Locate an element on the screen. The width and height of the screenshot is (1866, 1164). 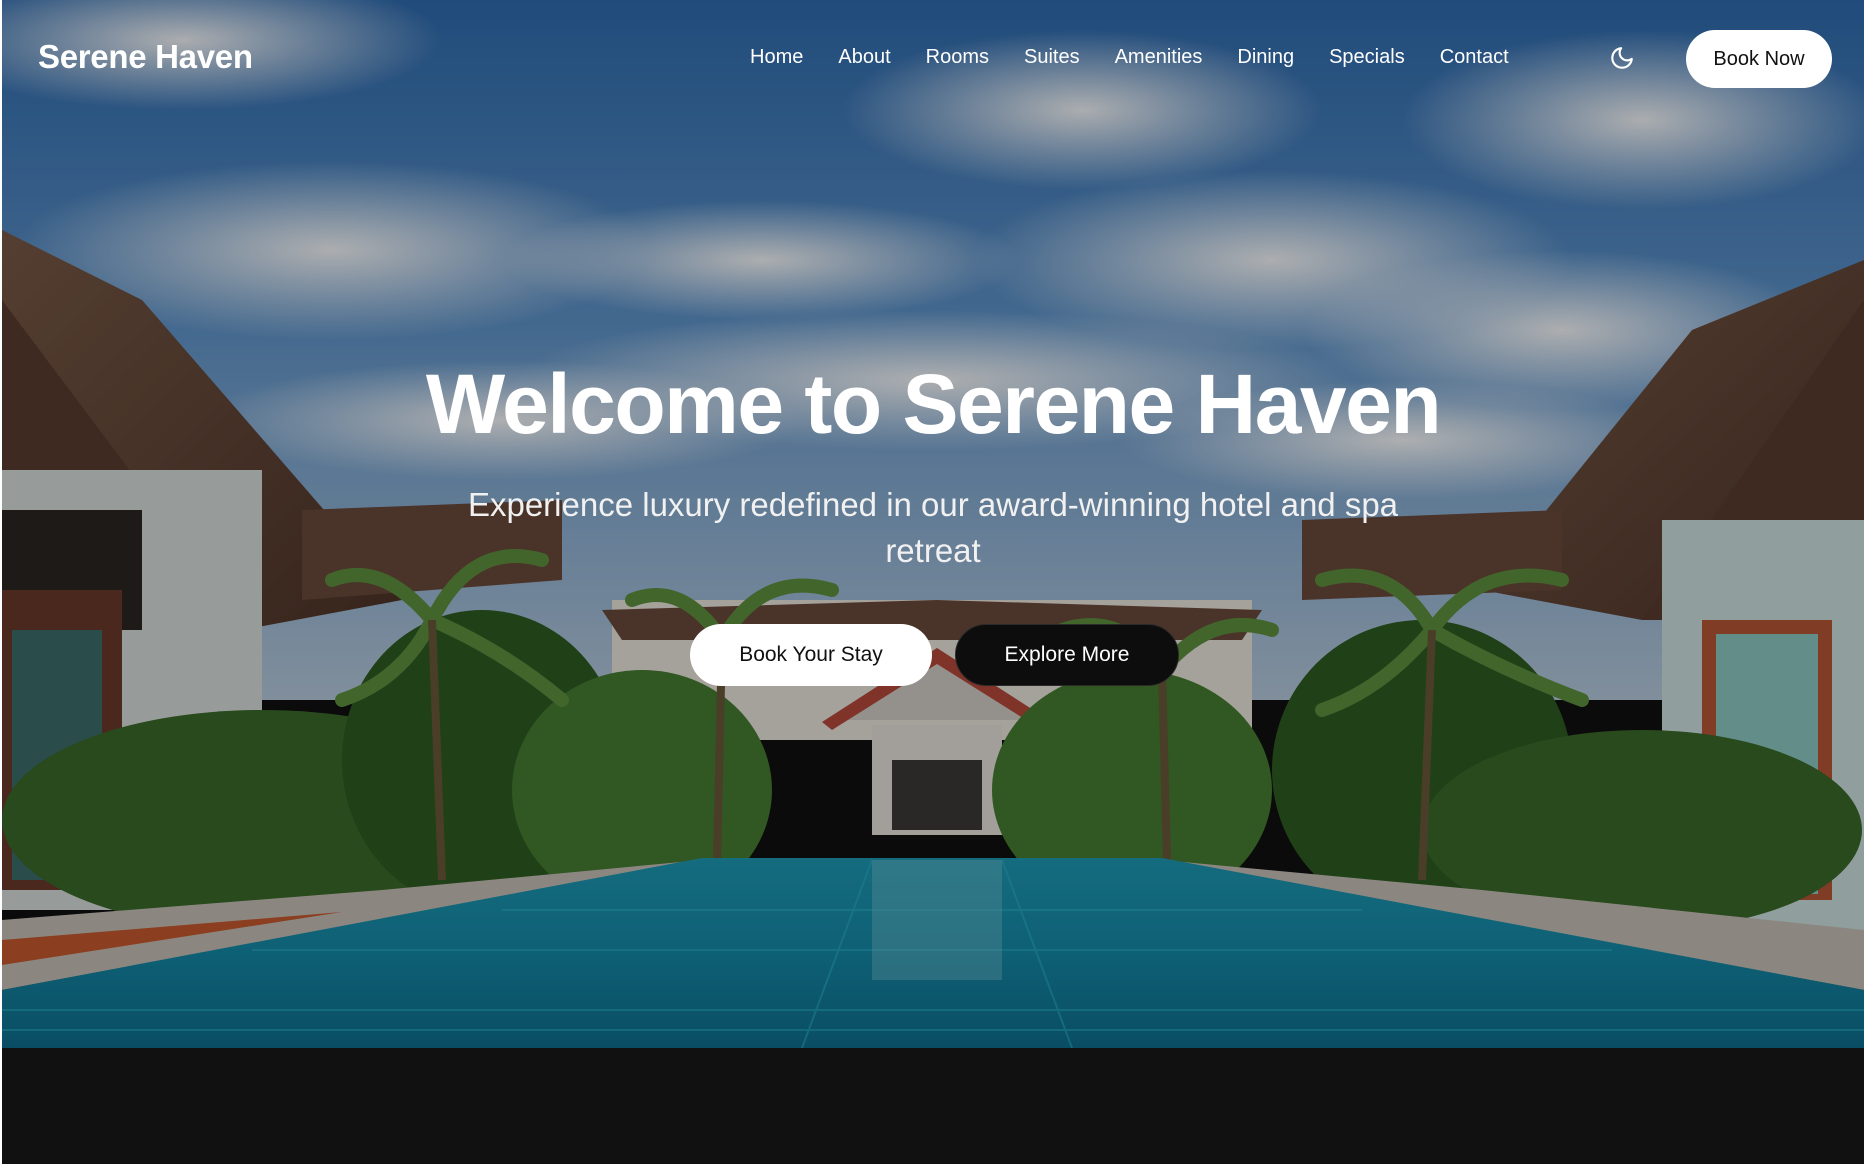
hero-actions: Book Your Stay Explore More is located at coordinates (933, 655).